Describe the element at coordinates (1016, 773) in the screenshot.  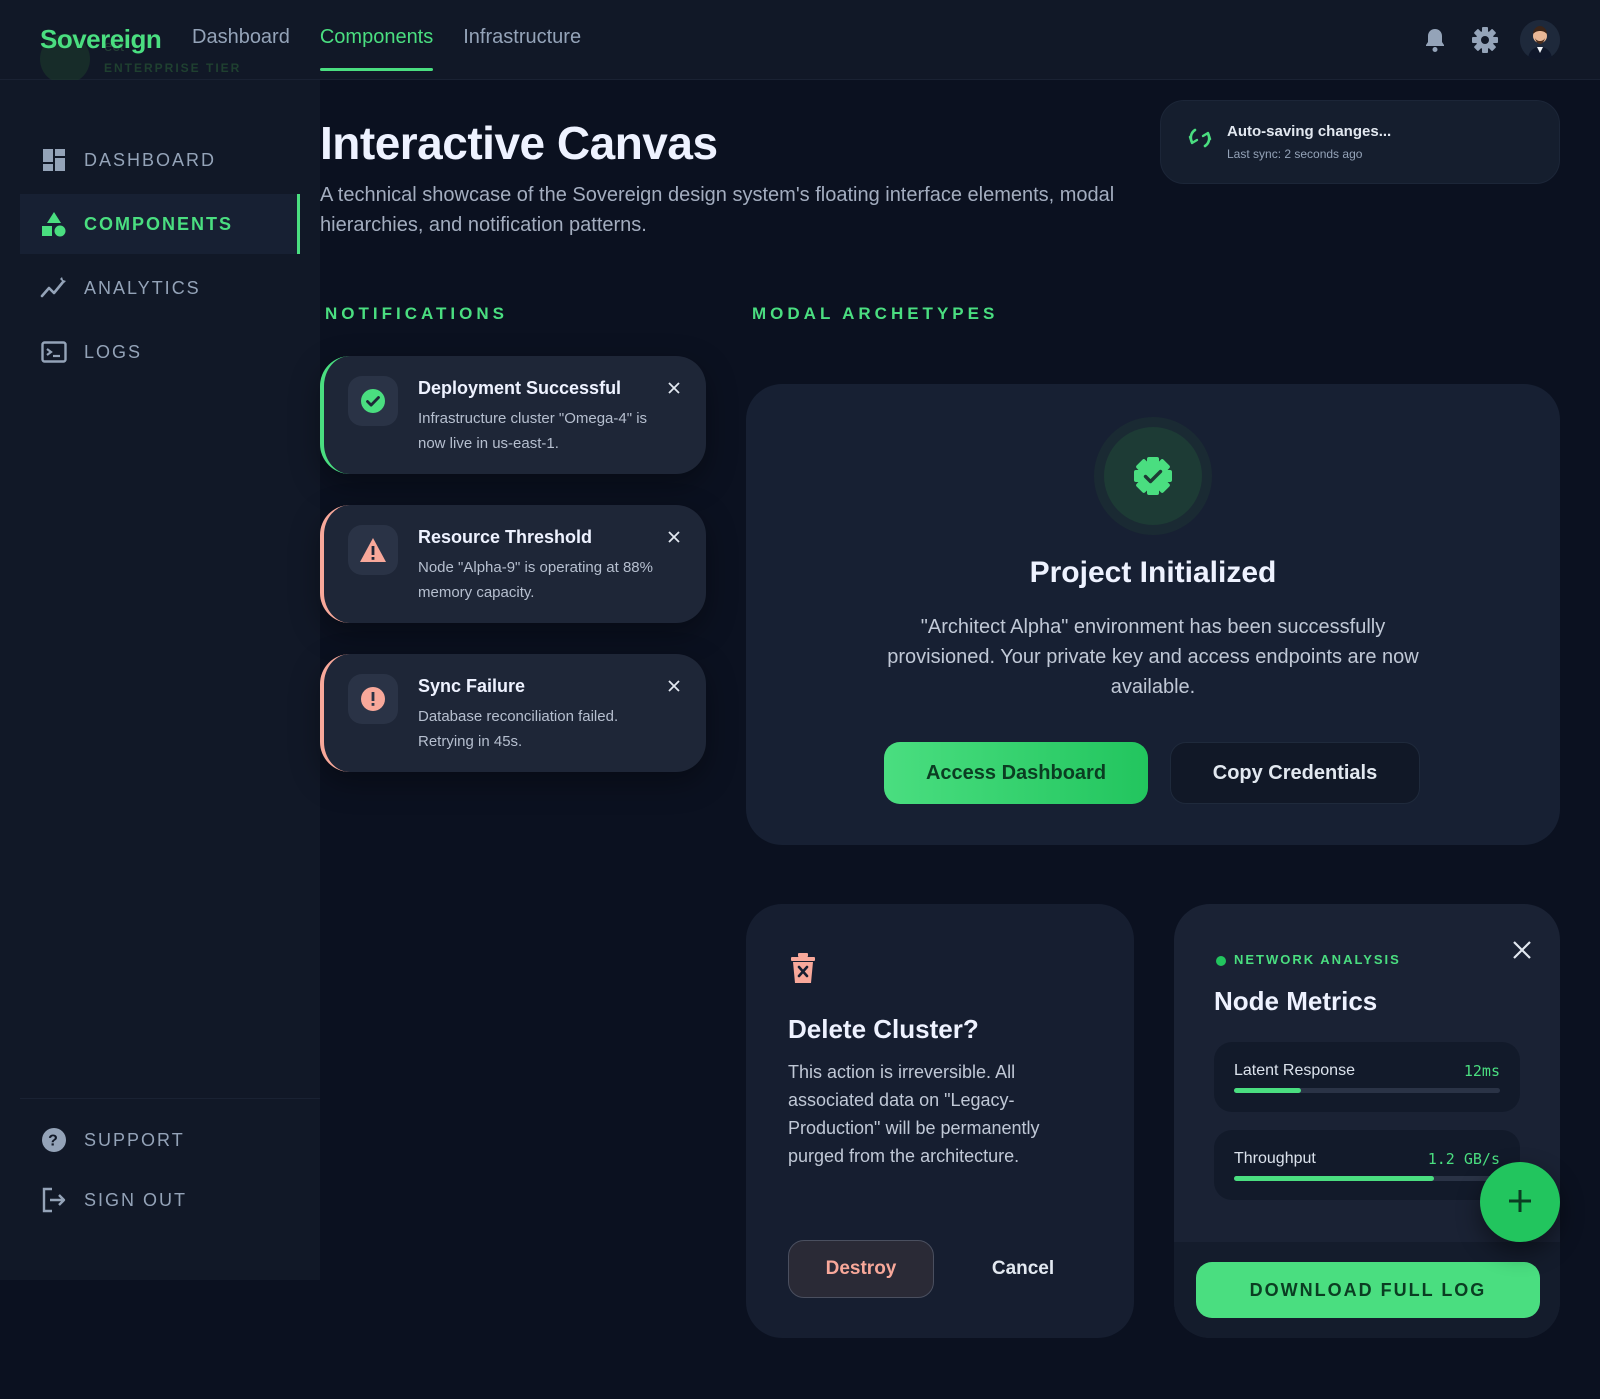
I see `access-dashboard-button: Access Dashboard` at that location.